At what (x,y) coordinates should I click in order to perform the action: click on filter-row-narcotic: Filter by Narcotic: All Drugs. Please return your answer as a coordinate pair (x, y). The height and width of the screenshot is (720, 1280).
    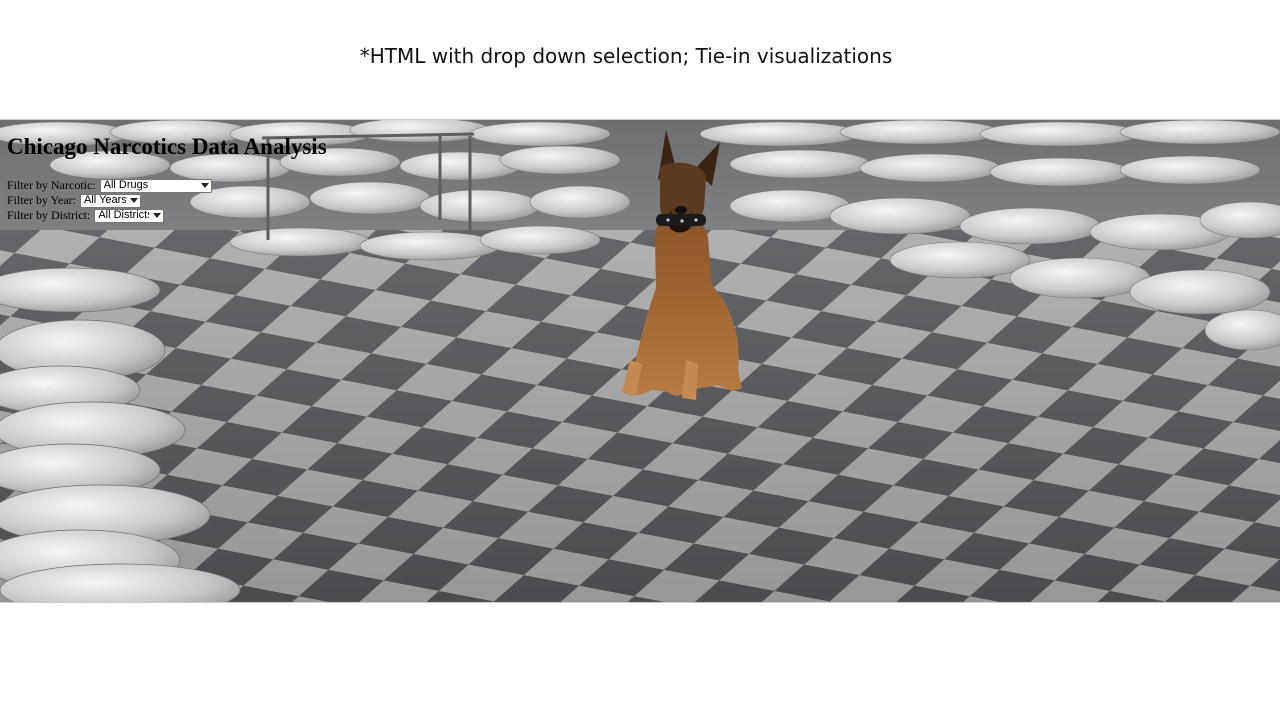
    Looking at the image, I should click on (167, 185).